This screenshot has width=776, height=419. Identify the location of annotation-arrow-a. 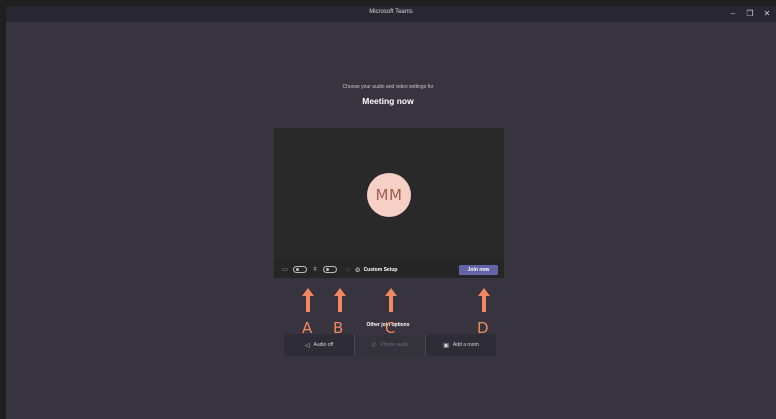
(308, 300).